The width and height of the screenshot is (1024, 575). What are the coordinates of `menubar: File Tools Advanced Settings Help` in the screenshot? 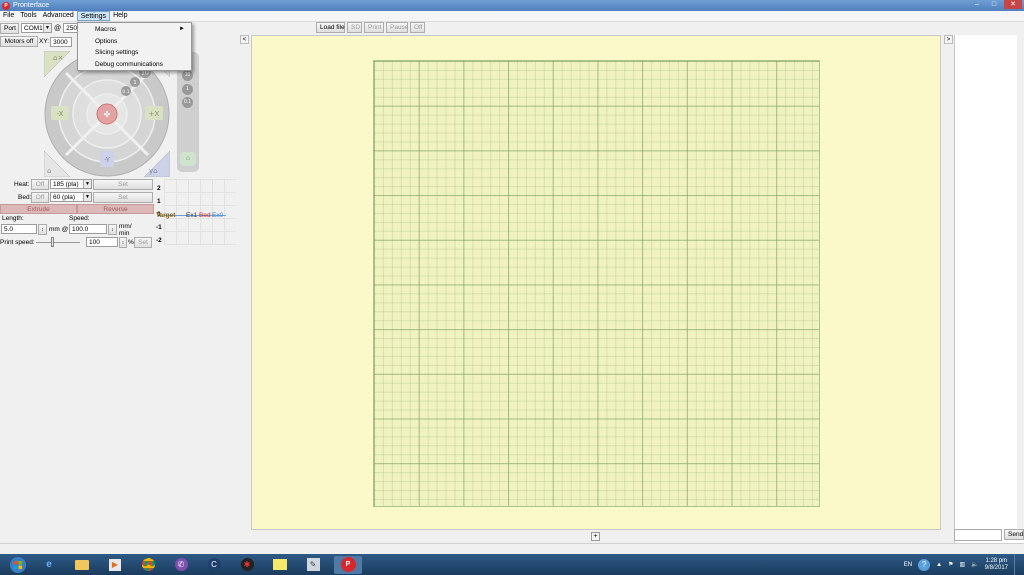 It's located at (512, 16).